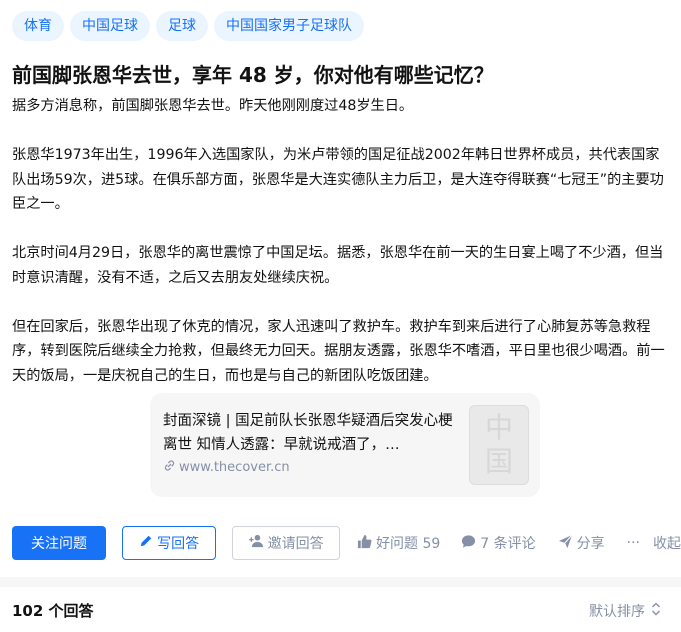 The width and height of the screenshot is (681, 632). Describe the element at coordinates (289, 26) in the screenshot. I see `topic-tag-national-team: 中国国家男子足球队` at that location.